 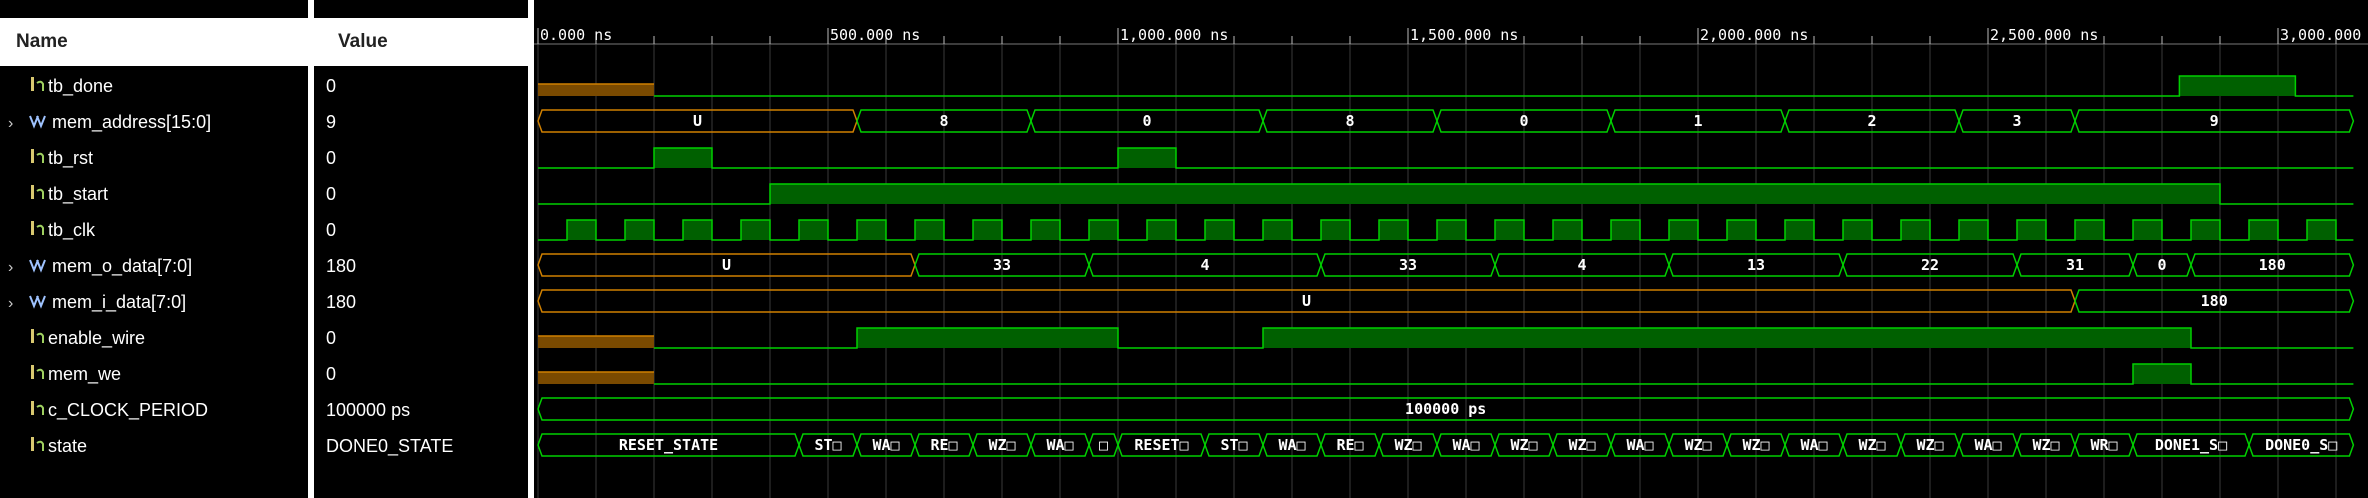 I want to click on signal-row-mem-address: › mem_address[15:0], so click(x=153, y=122).